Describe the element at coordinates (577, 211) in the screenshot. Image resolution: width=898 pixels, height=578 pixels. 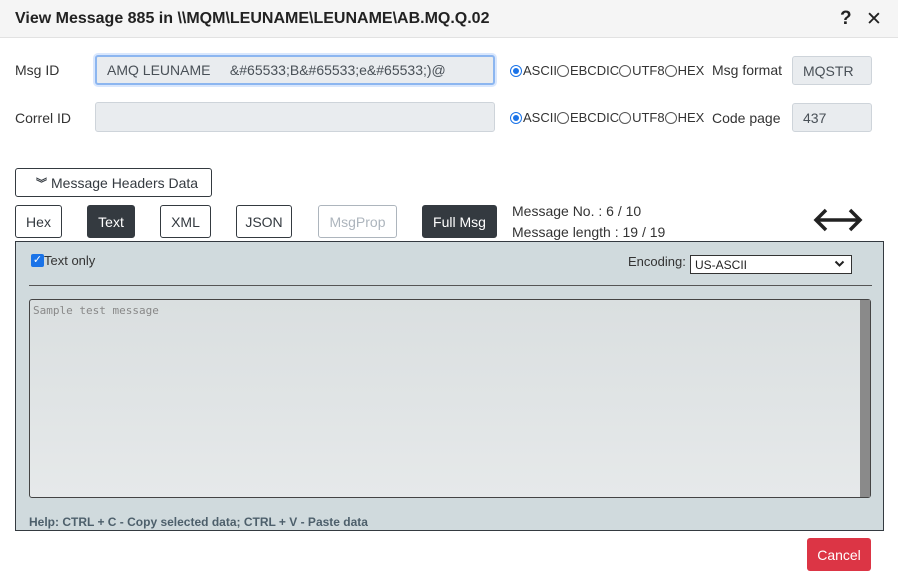
I see `message-number: Message No. : 6 / 10` at that location.